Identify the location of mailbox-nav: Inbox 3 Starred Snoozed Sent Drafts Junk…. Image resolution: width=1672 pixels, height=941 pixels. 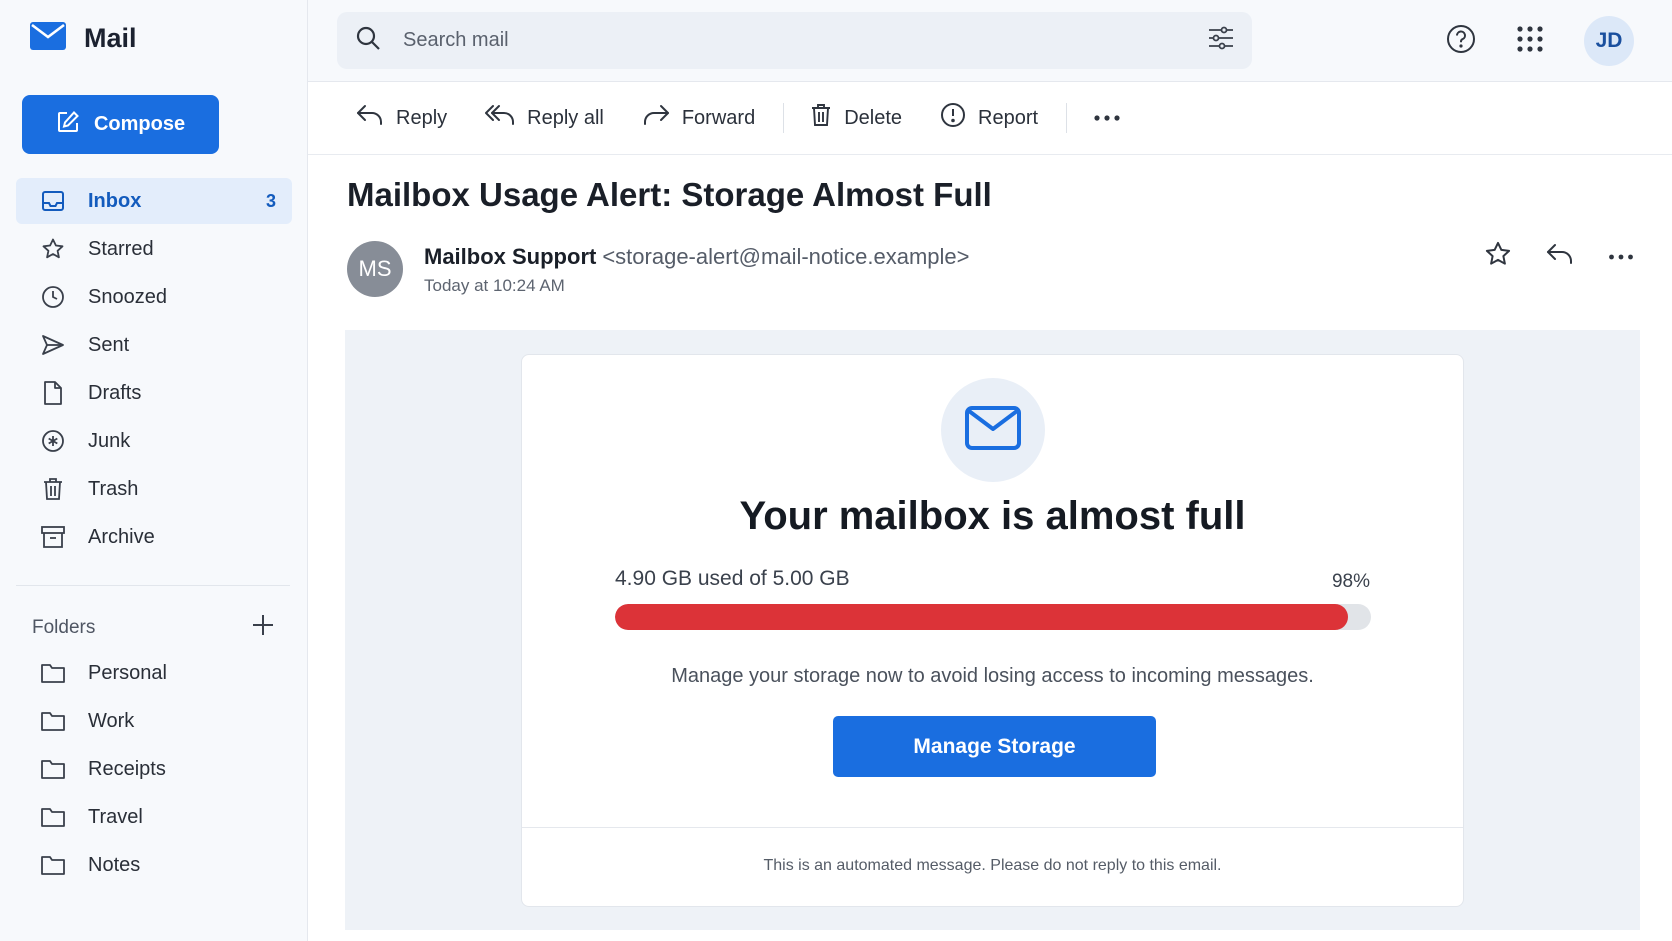
(154, 370).